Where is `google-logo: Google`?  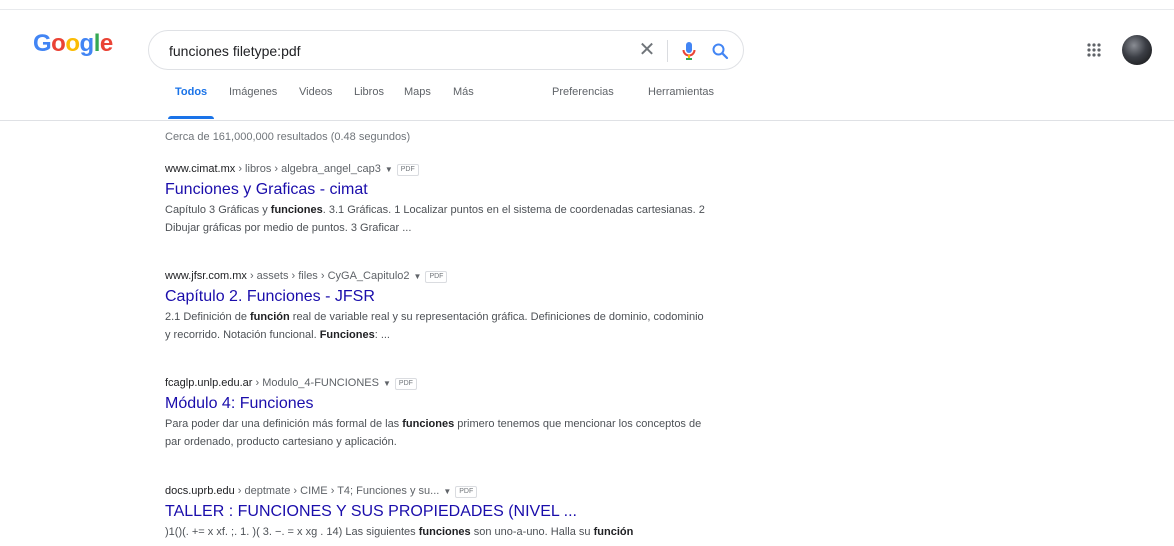 google-logo: Google is located at coordinates (73, 44).